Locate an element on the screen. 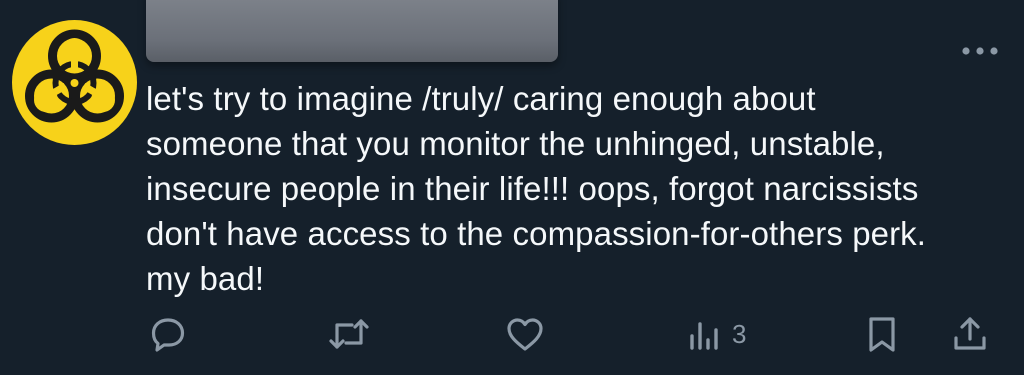  bookmark-button is located at coordinates (882, 334).